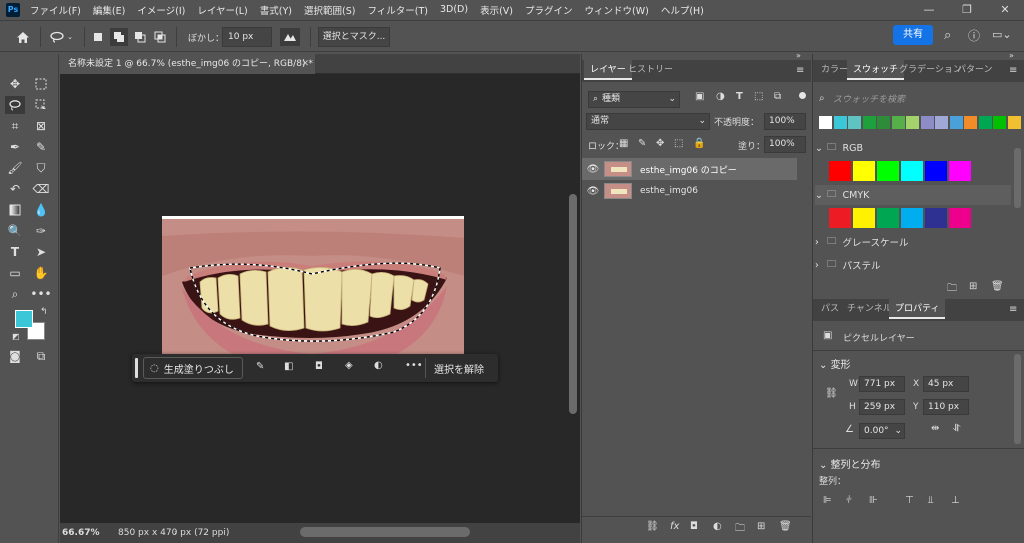  I want to click on layer-filter-select: ⌕ 種類 ⌄, so click(634, 99).